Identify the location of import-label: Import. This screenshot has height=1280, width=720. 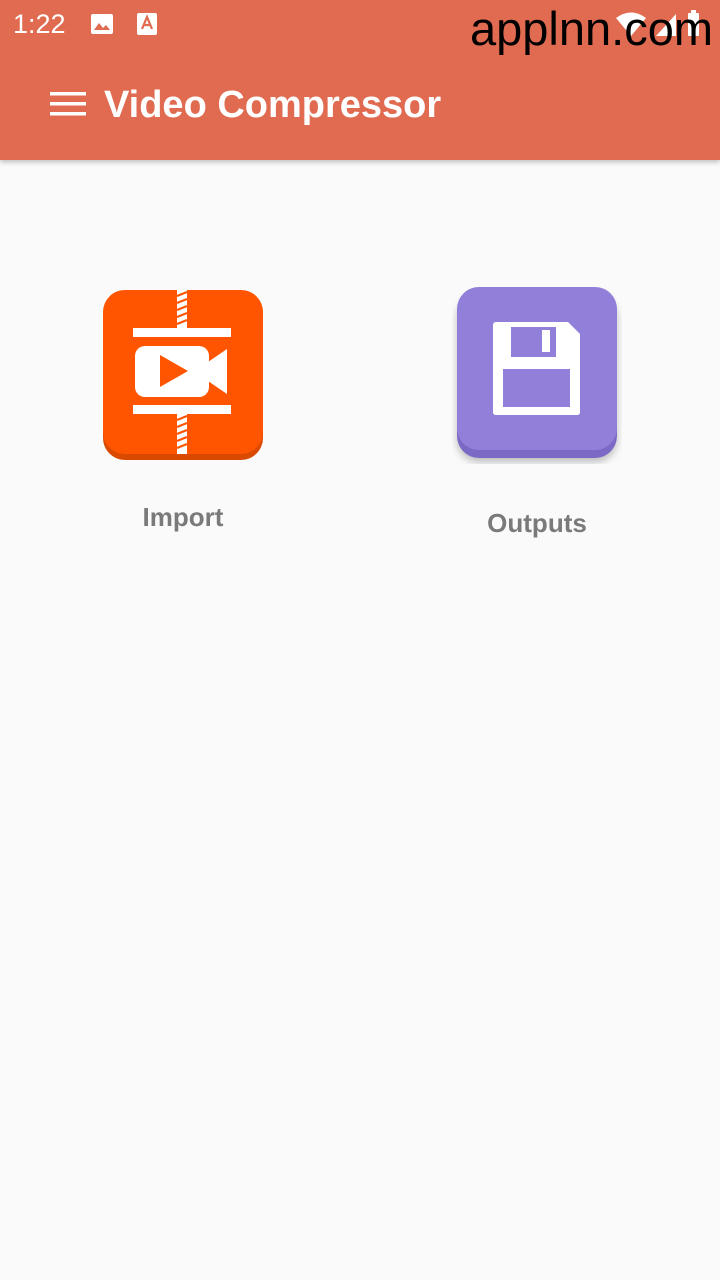
(183, 517).